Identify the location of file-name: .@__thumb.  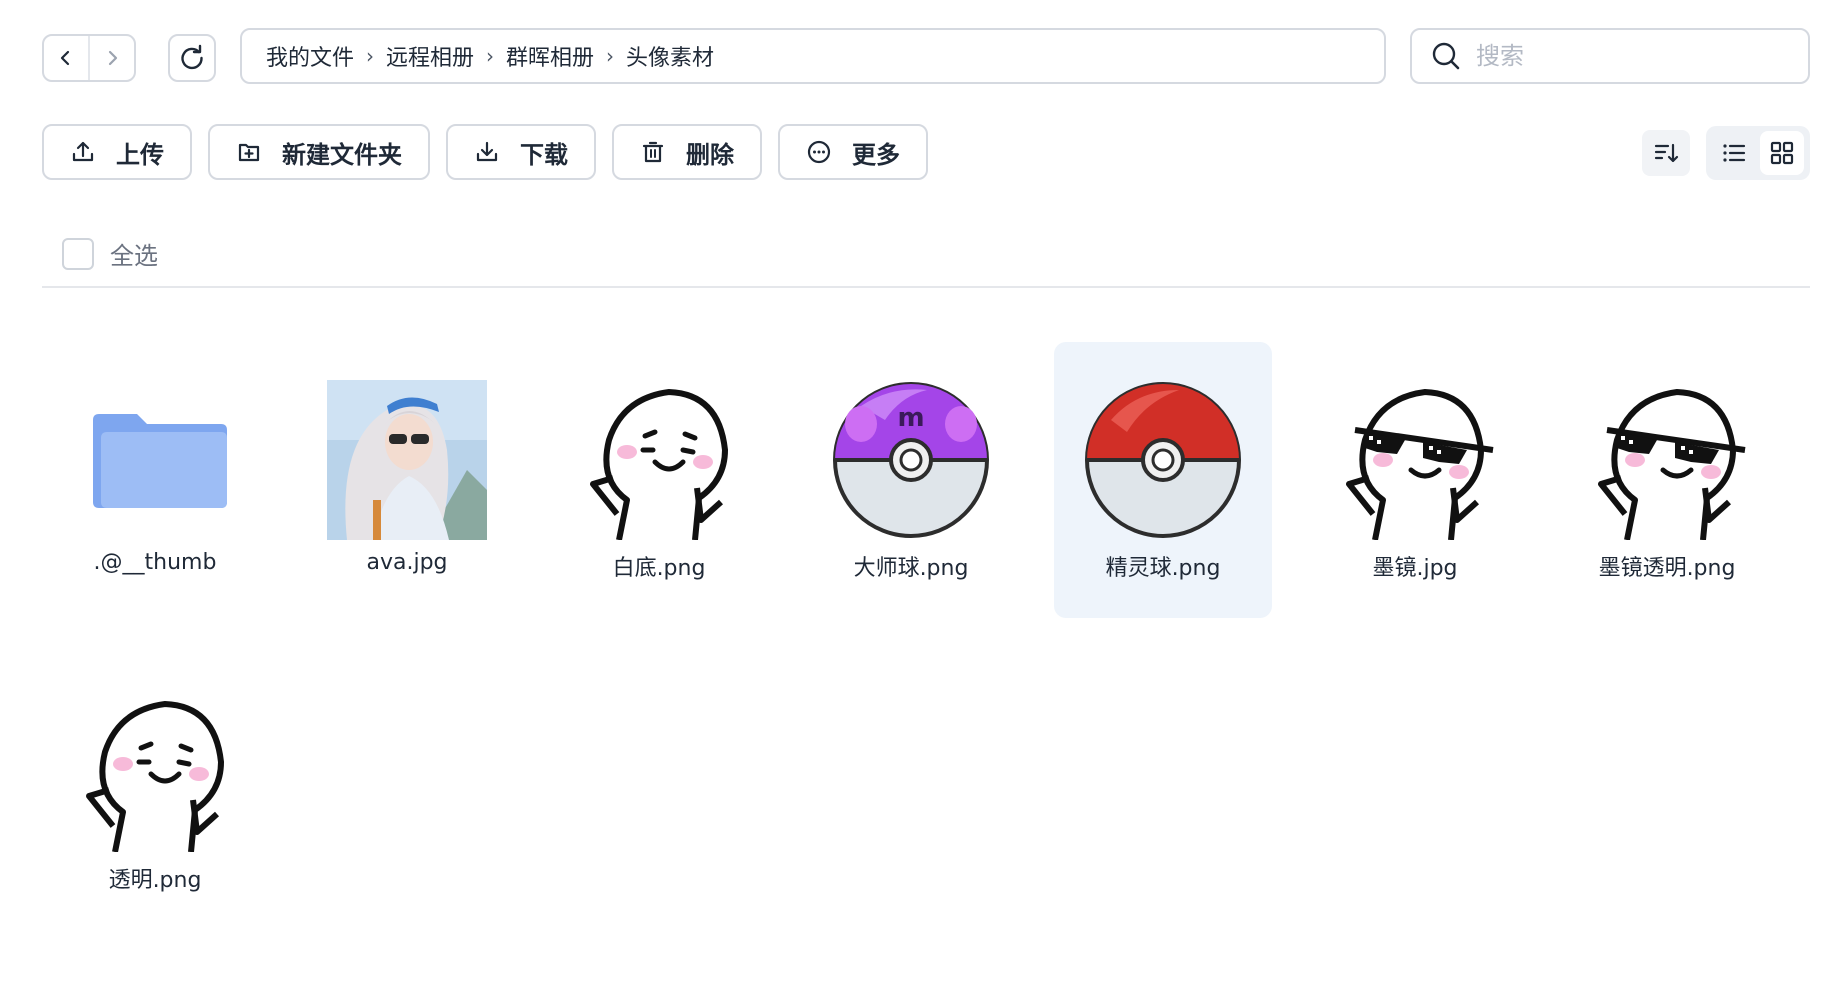
(155, 562).